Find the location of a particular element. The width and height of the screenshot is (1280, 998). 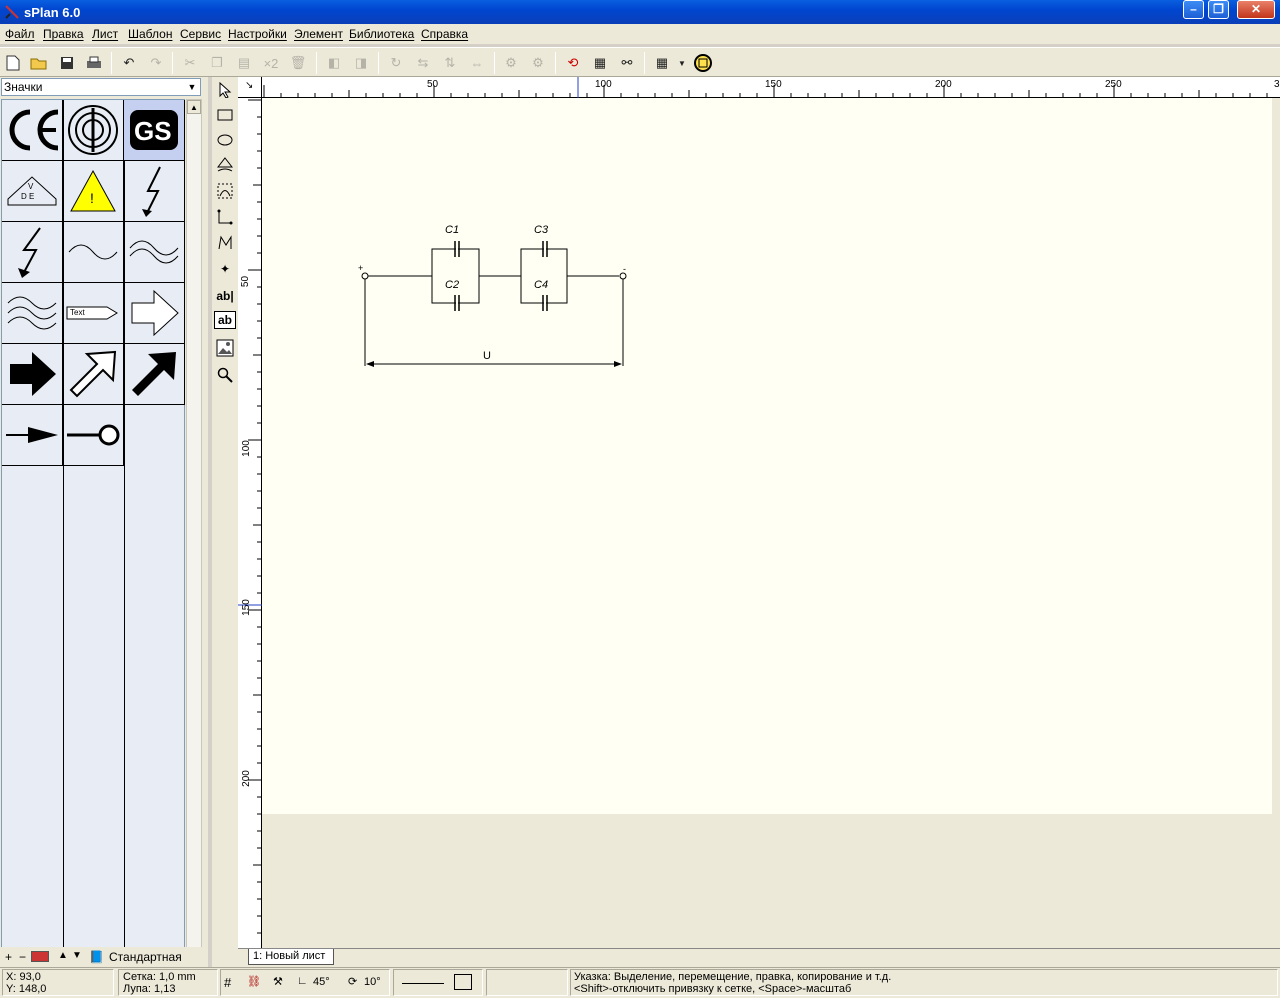

capacitor-label-c2: C2 is located at coordinates (452, 285).